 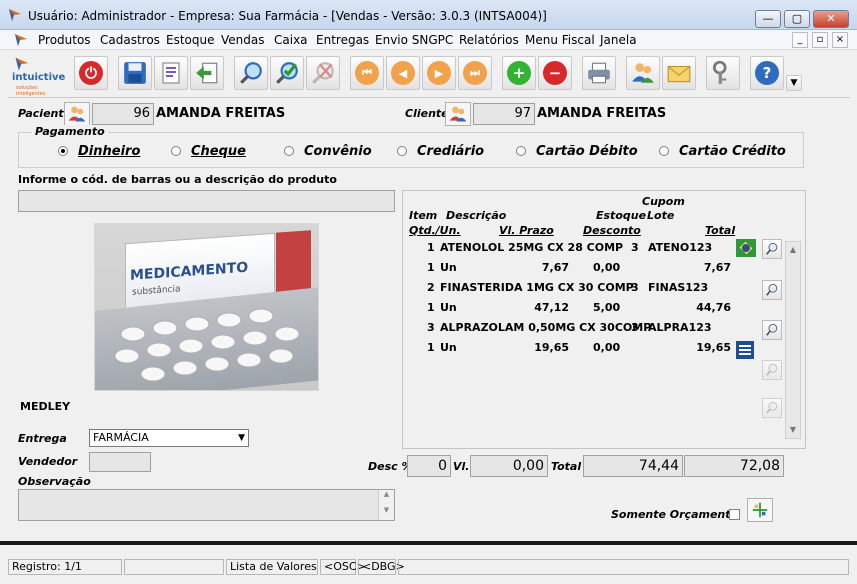 I want to click on radio-cartao-debito: Cartão Débito, so click(x=577, y=151).